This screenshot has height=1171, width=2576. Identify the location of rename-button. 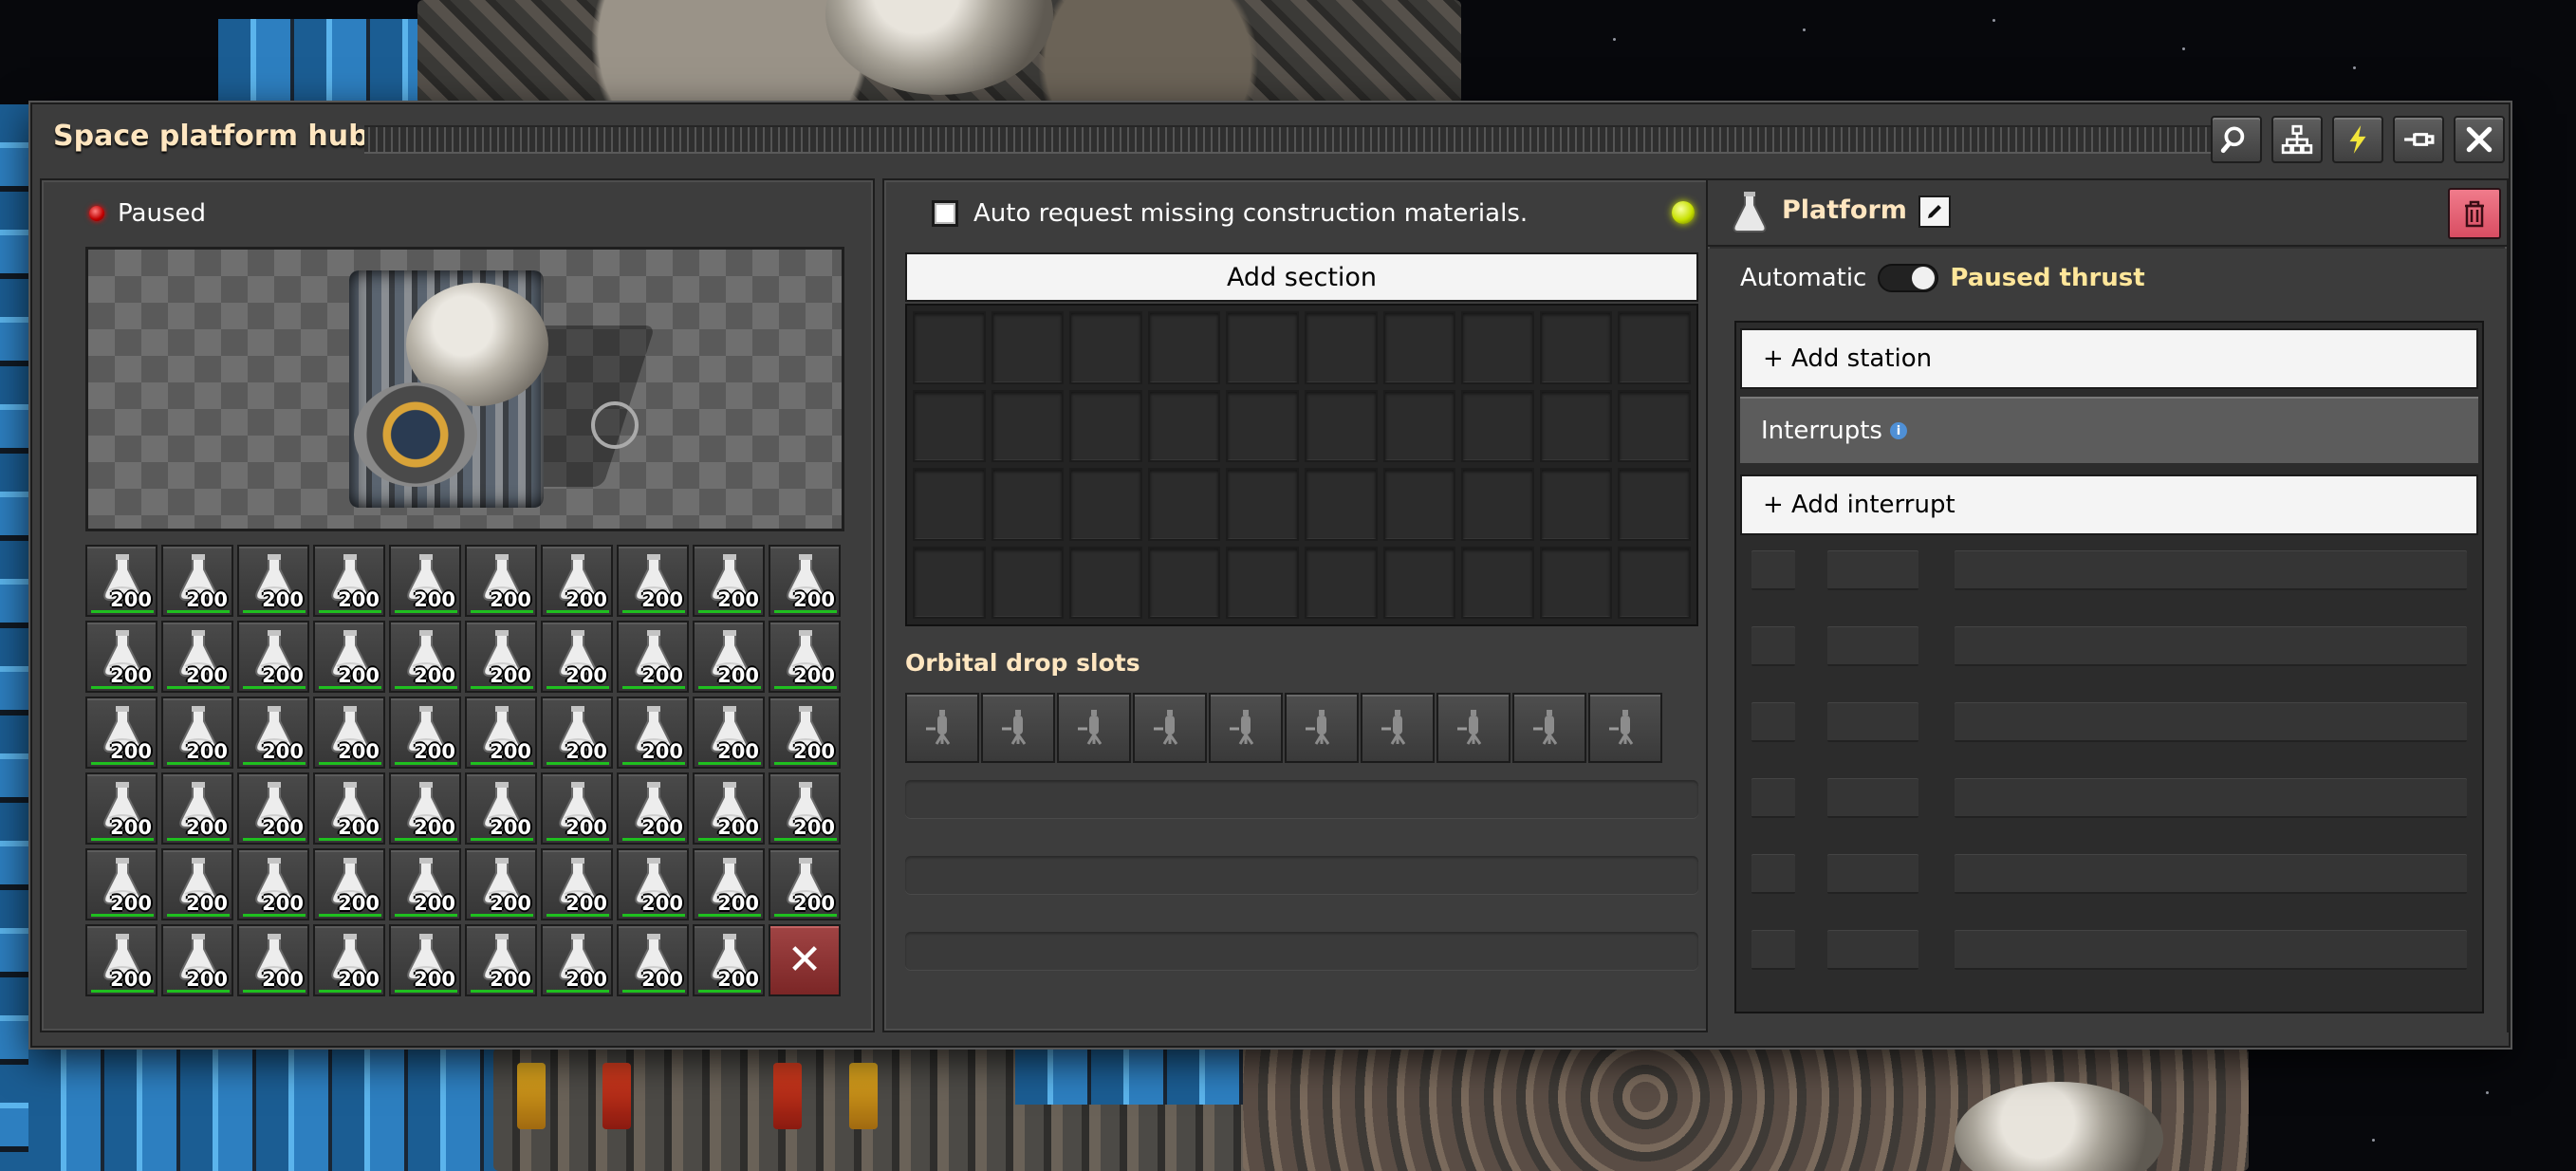
(1934, 212).